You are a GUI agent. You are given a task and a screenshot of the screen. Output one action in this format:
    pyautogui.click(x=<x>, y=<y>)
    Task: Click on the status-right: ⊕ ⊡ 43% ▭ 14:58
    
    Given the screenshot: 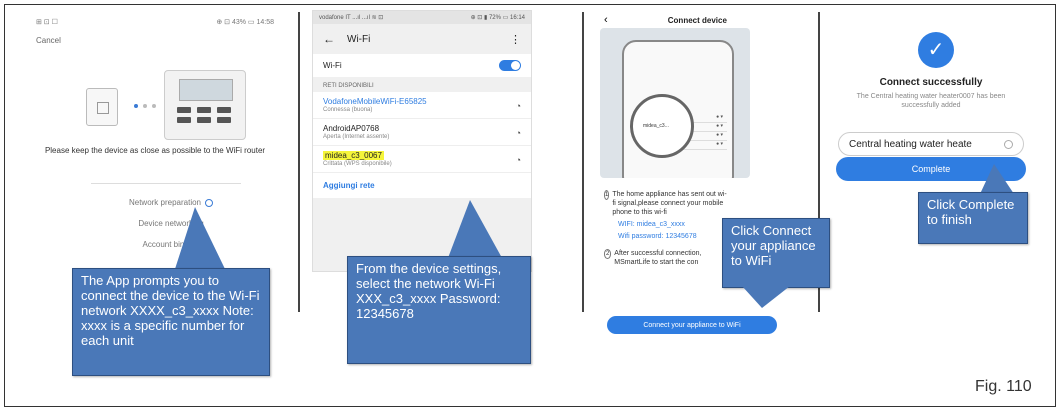 What is the action you would take?
    pyautogui.click(x=245, y=22)
    